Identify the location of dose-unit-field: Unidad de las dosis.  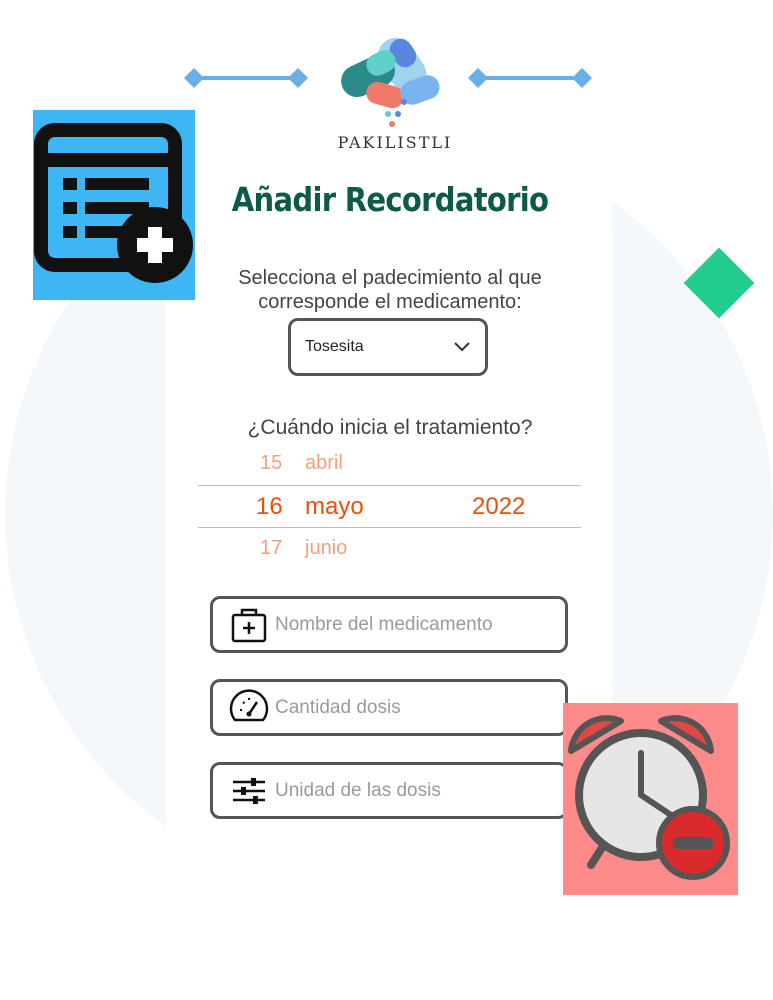
(389, 790).